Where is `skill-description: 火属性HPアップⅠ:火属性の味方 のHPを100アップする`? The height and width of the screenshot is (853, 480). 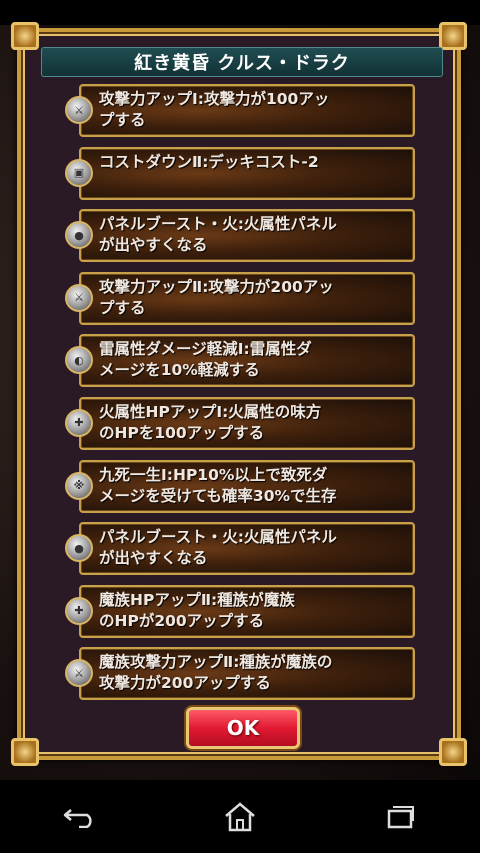 skill-description: 火属性HPアップⅠ:火属性の味方 のHPを100アップする is located at coordinates (210, 422).